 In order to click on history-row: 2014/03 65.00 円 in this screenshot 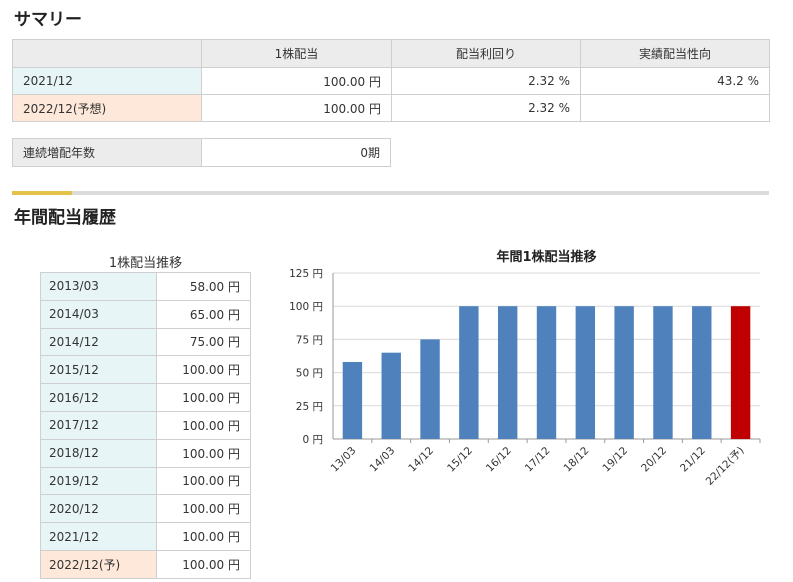, I will do `click(145, 314)`.